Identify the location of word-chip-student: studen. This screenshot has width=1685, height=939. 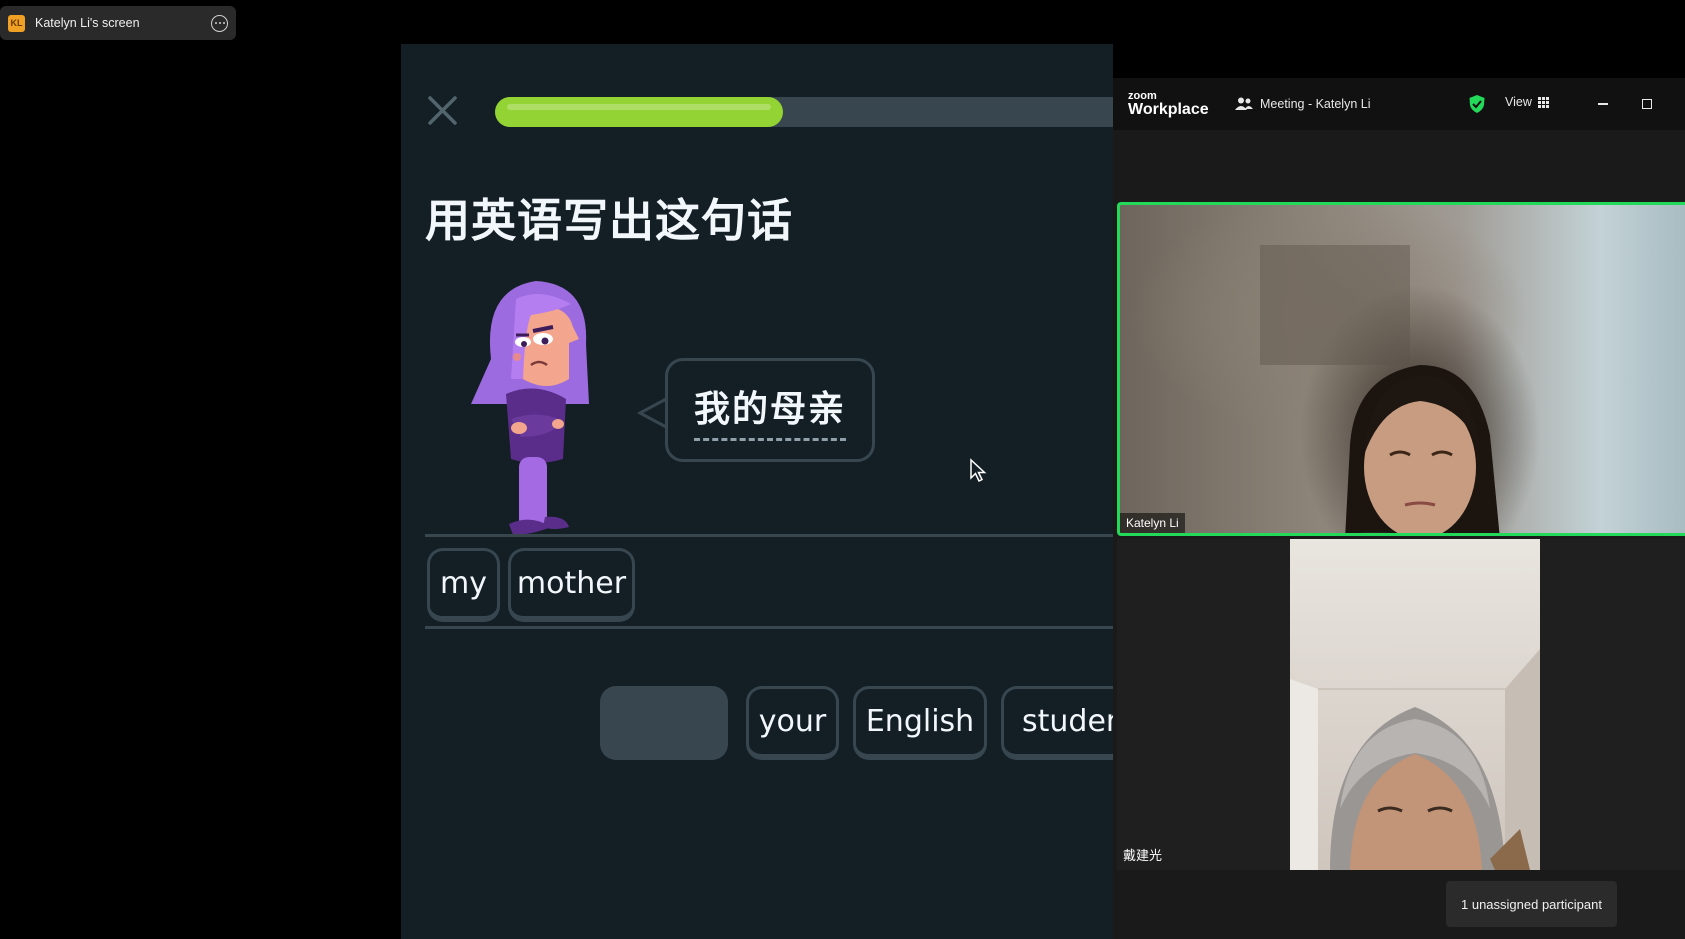
(1057, 723).